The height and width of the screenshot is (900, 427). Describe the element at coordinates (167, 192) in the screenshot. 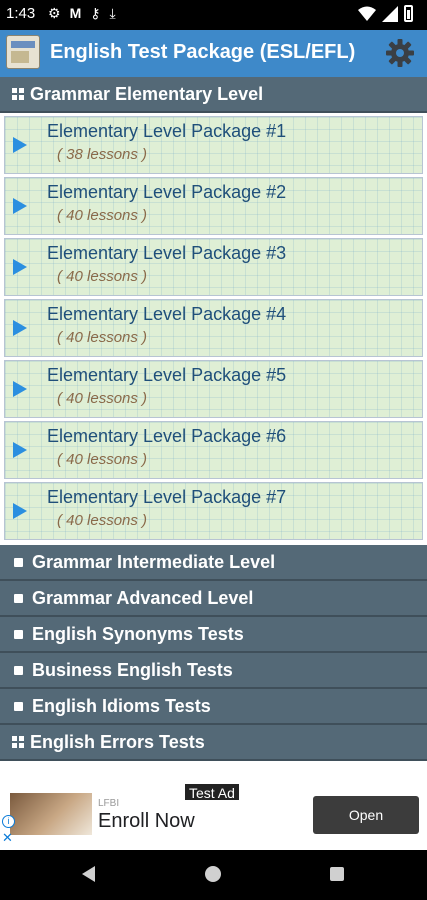

I see `package-name: Elementary Level Package #2` at that location.